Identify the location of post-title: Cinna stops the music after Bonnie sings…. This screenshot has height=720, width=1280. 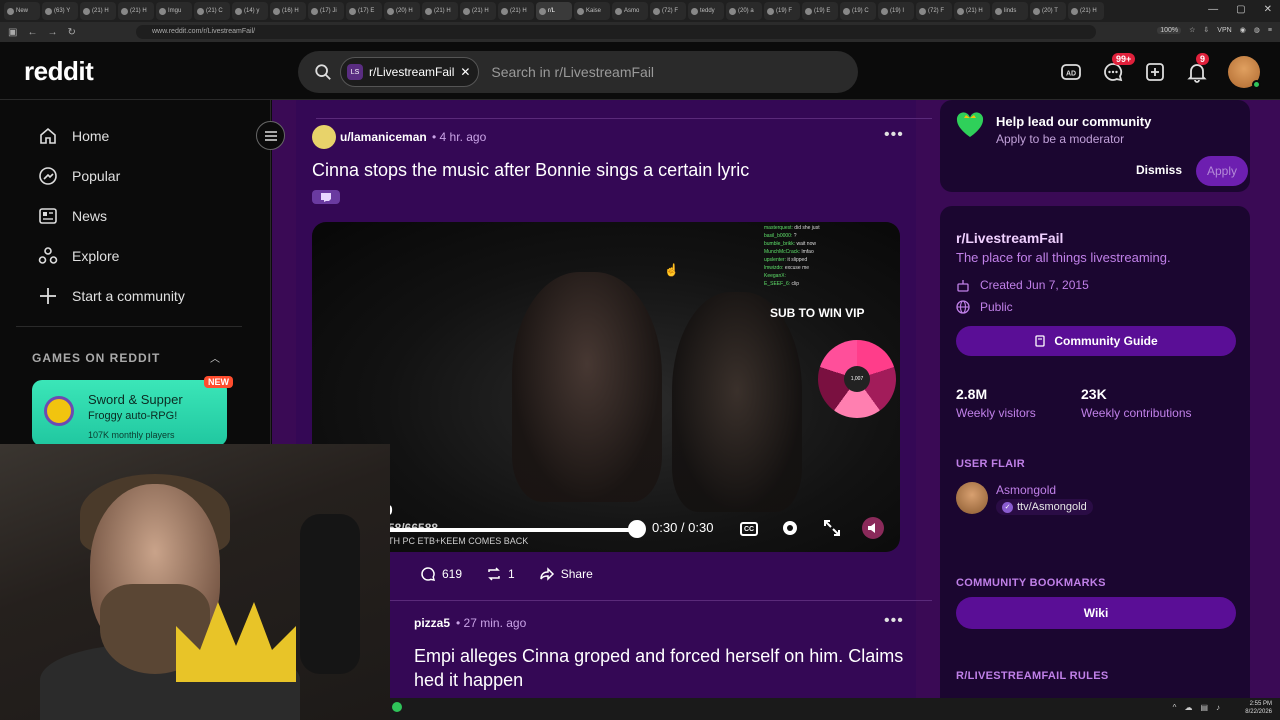
(530, 170).